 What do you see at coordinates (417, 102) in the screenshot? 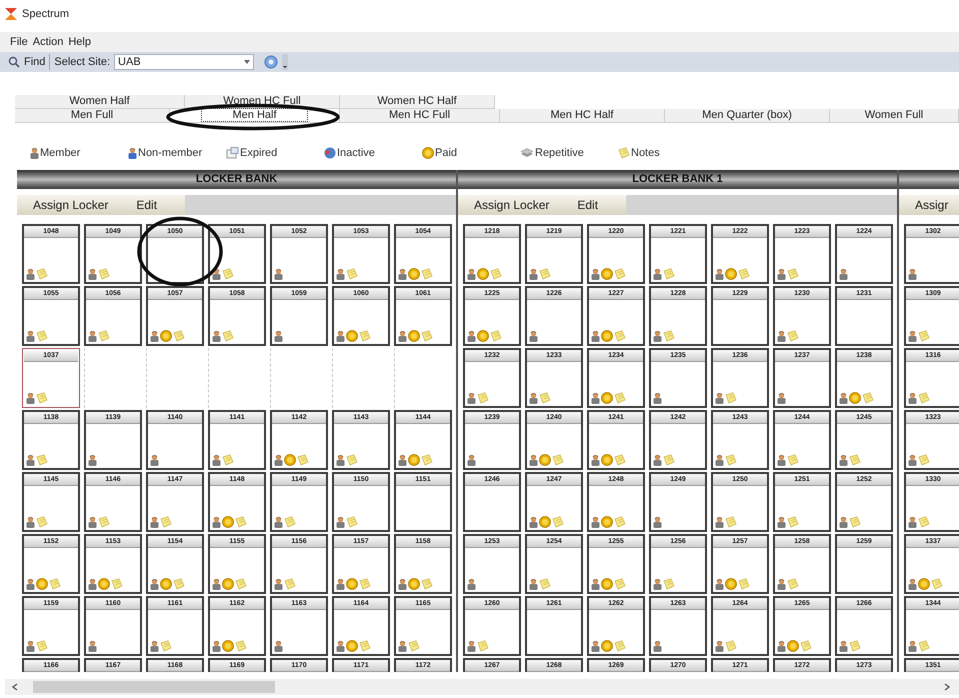
I see `tab: Women HC Half` at bounding box center [417, 102].